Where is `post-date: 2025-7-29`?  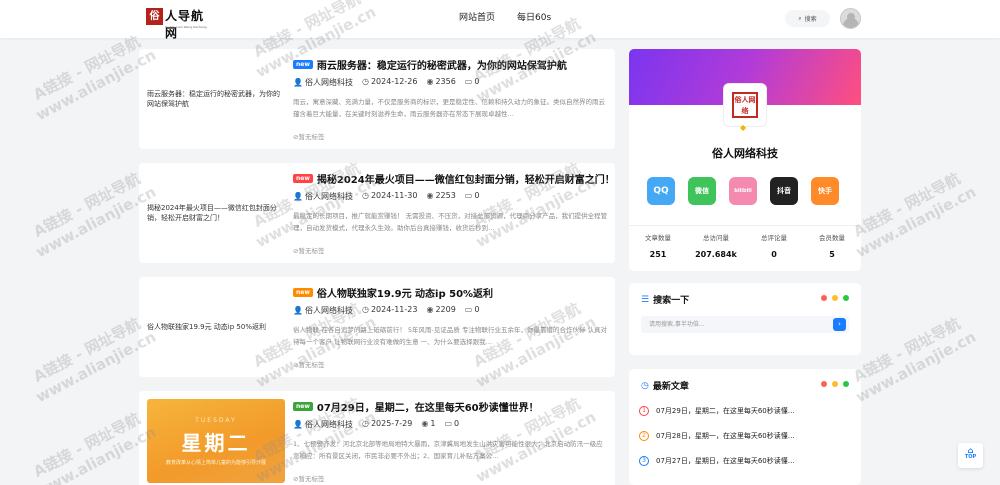
post-date: 2025-7-29 is located at coordinates (391, 423).